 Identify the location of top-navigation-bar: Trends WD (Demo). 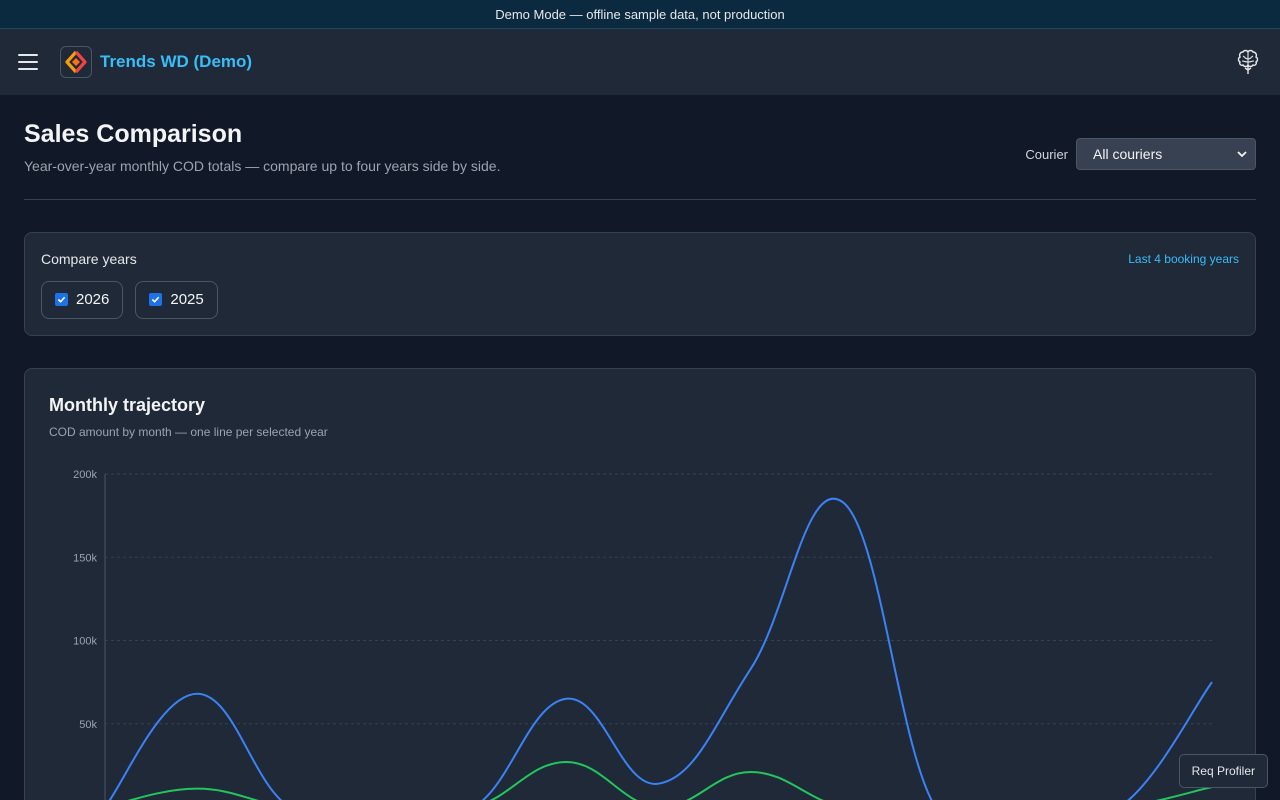
(640, 62).